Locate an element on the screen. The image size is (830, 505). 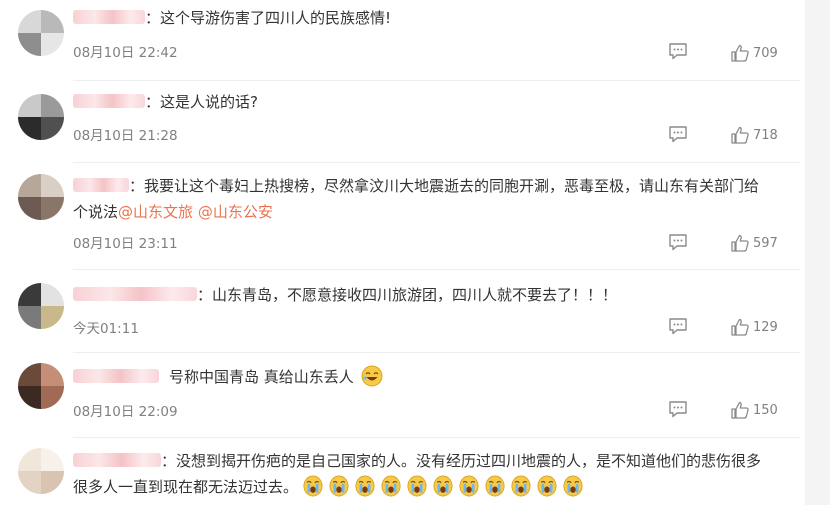
scroll-gutter is located at coordinates (817, 252).